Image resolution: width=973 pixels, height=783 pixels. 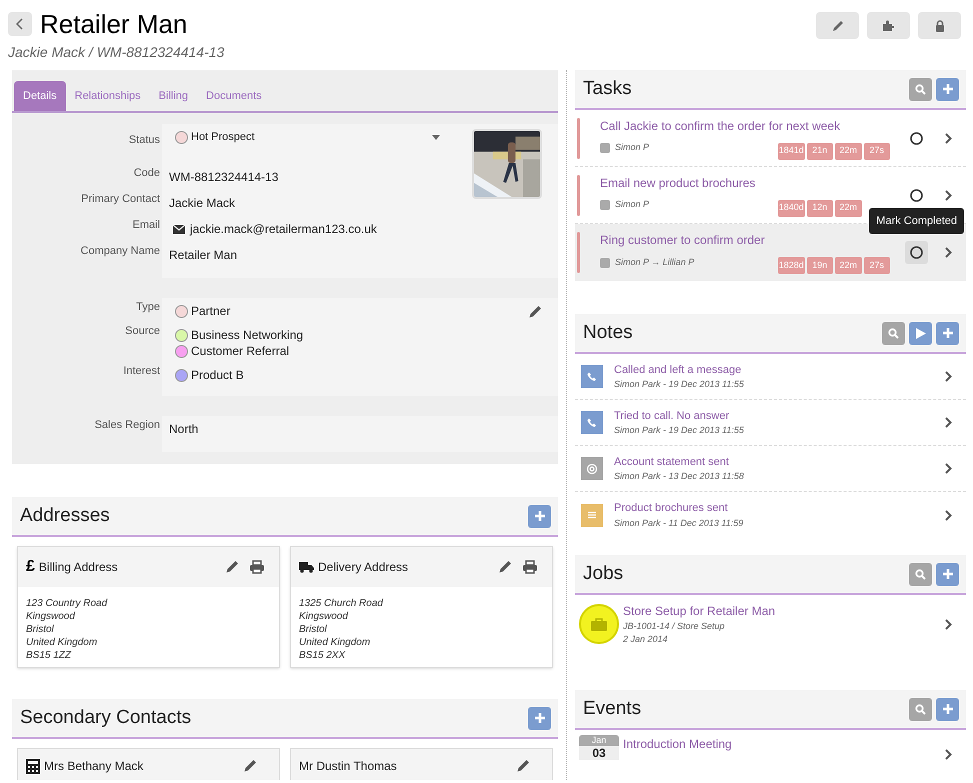 I want to click on field-label: Status, so click(x=144, y=140).